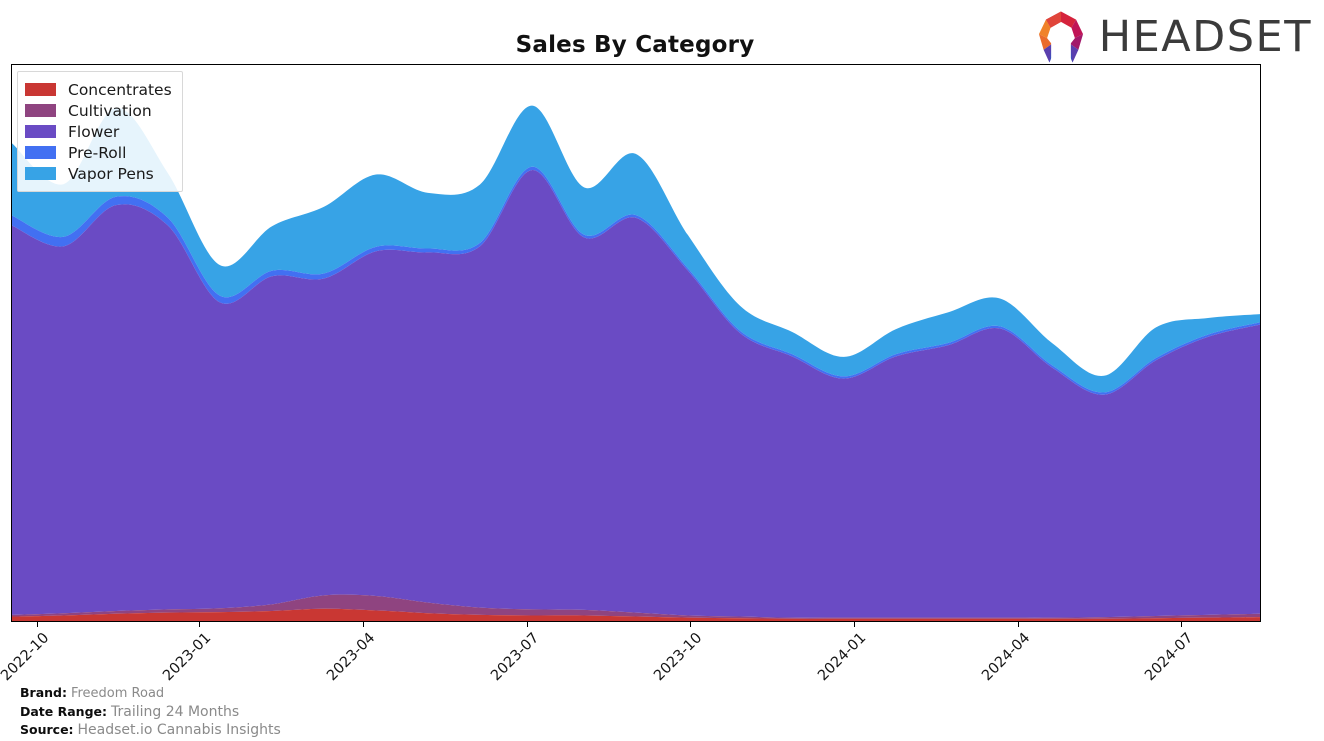 The height and width of the screenshot is (741, 1324). What do you see at coordinates (351, 657) in the screenshot?
I see `x-tick-label: 2023-04` at bounding box center [351, 657].